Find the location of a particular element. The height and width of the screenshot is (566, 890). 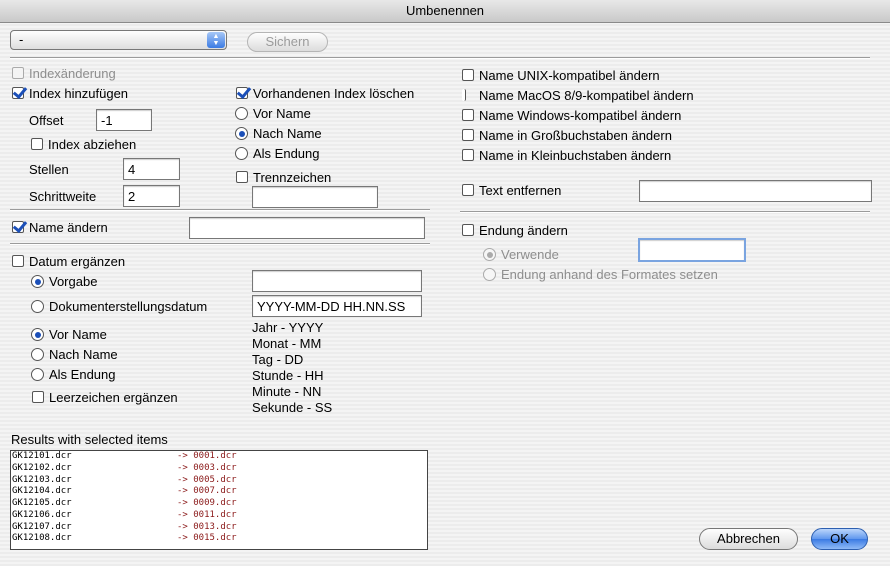

date-format-input is located at coordinates (337, 306).